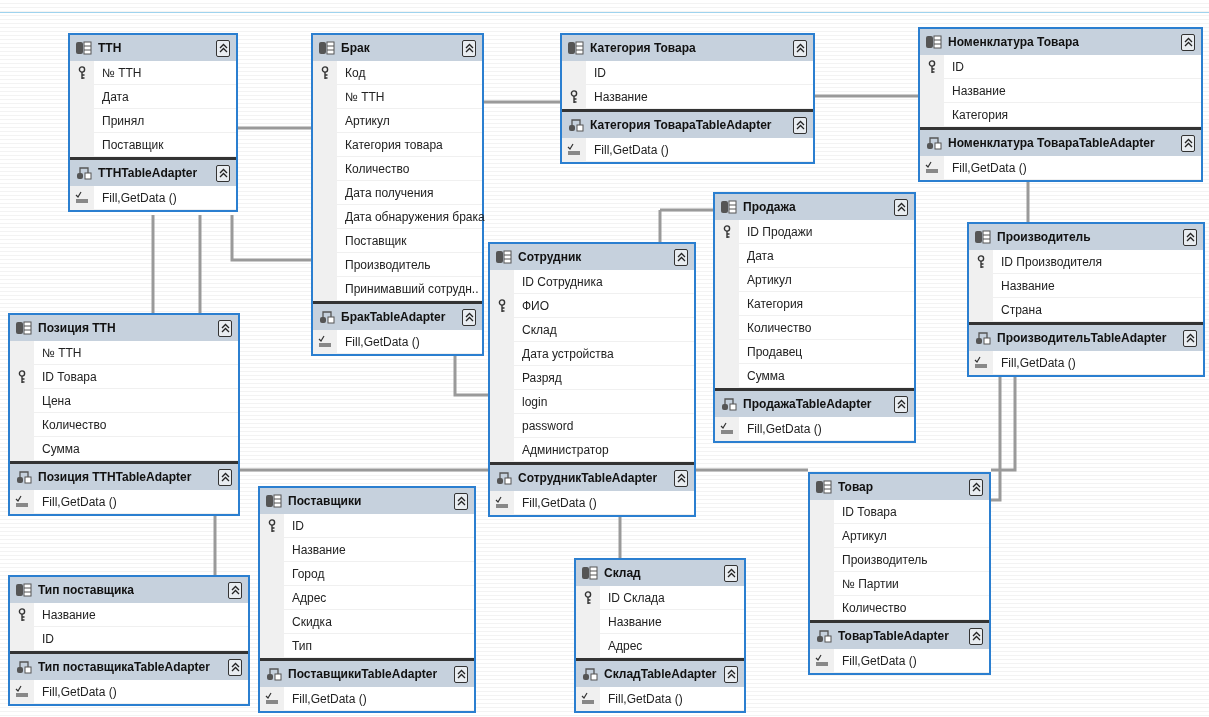 This screenshot has width=1209, height=717. Describe the element at coordinates (411, 288) in the screenshot. I see `column-name: Принимавший сотрудн..` at that location.